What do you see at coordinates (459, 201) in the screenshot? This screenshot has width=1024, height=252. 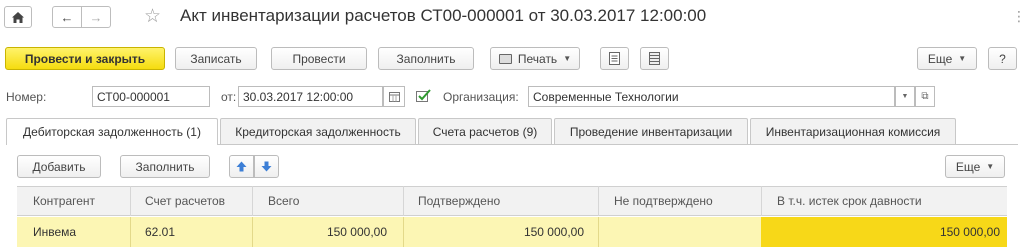 I see `col-header-confirmed: Подтверждено` at bounding box center [459, 201].